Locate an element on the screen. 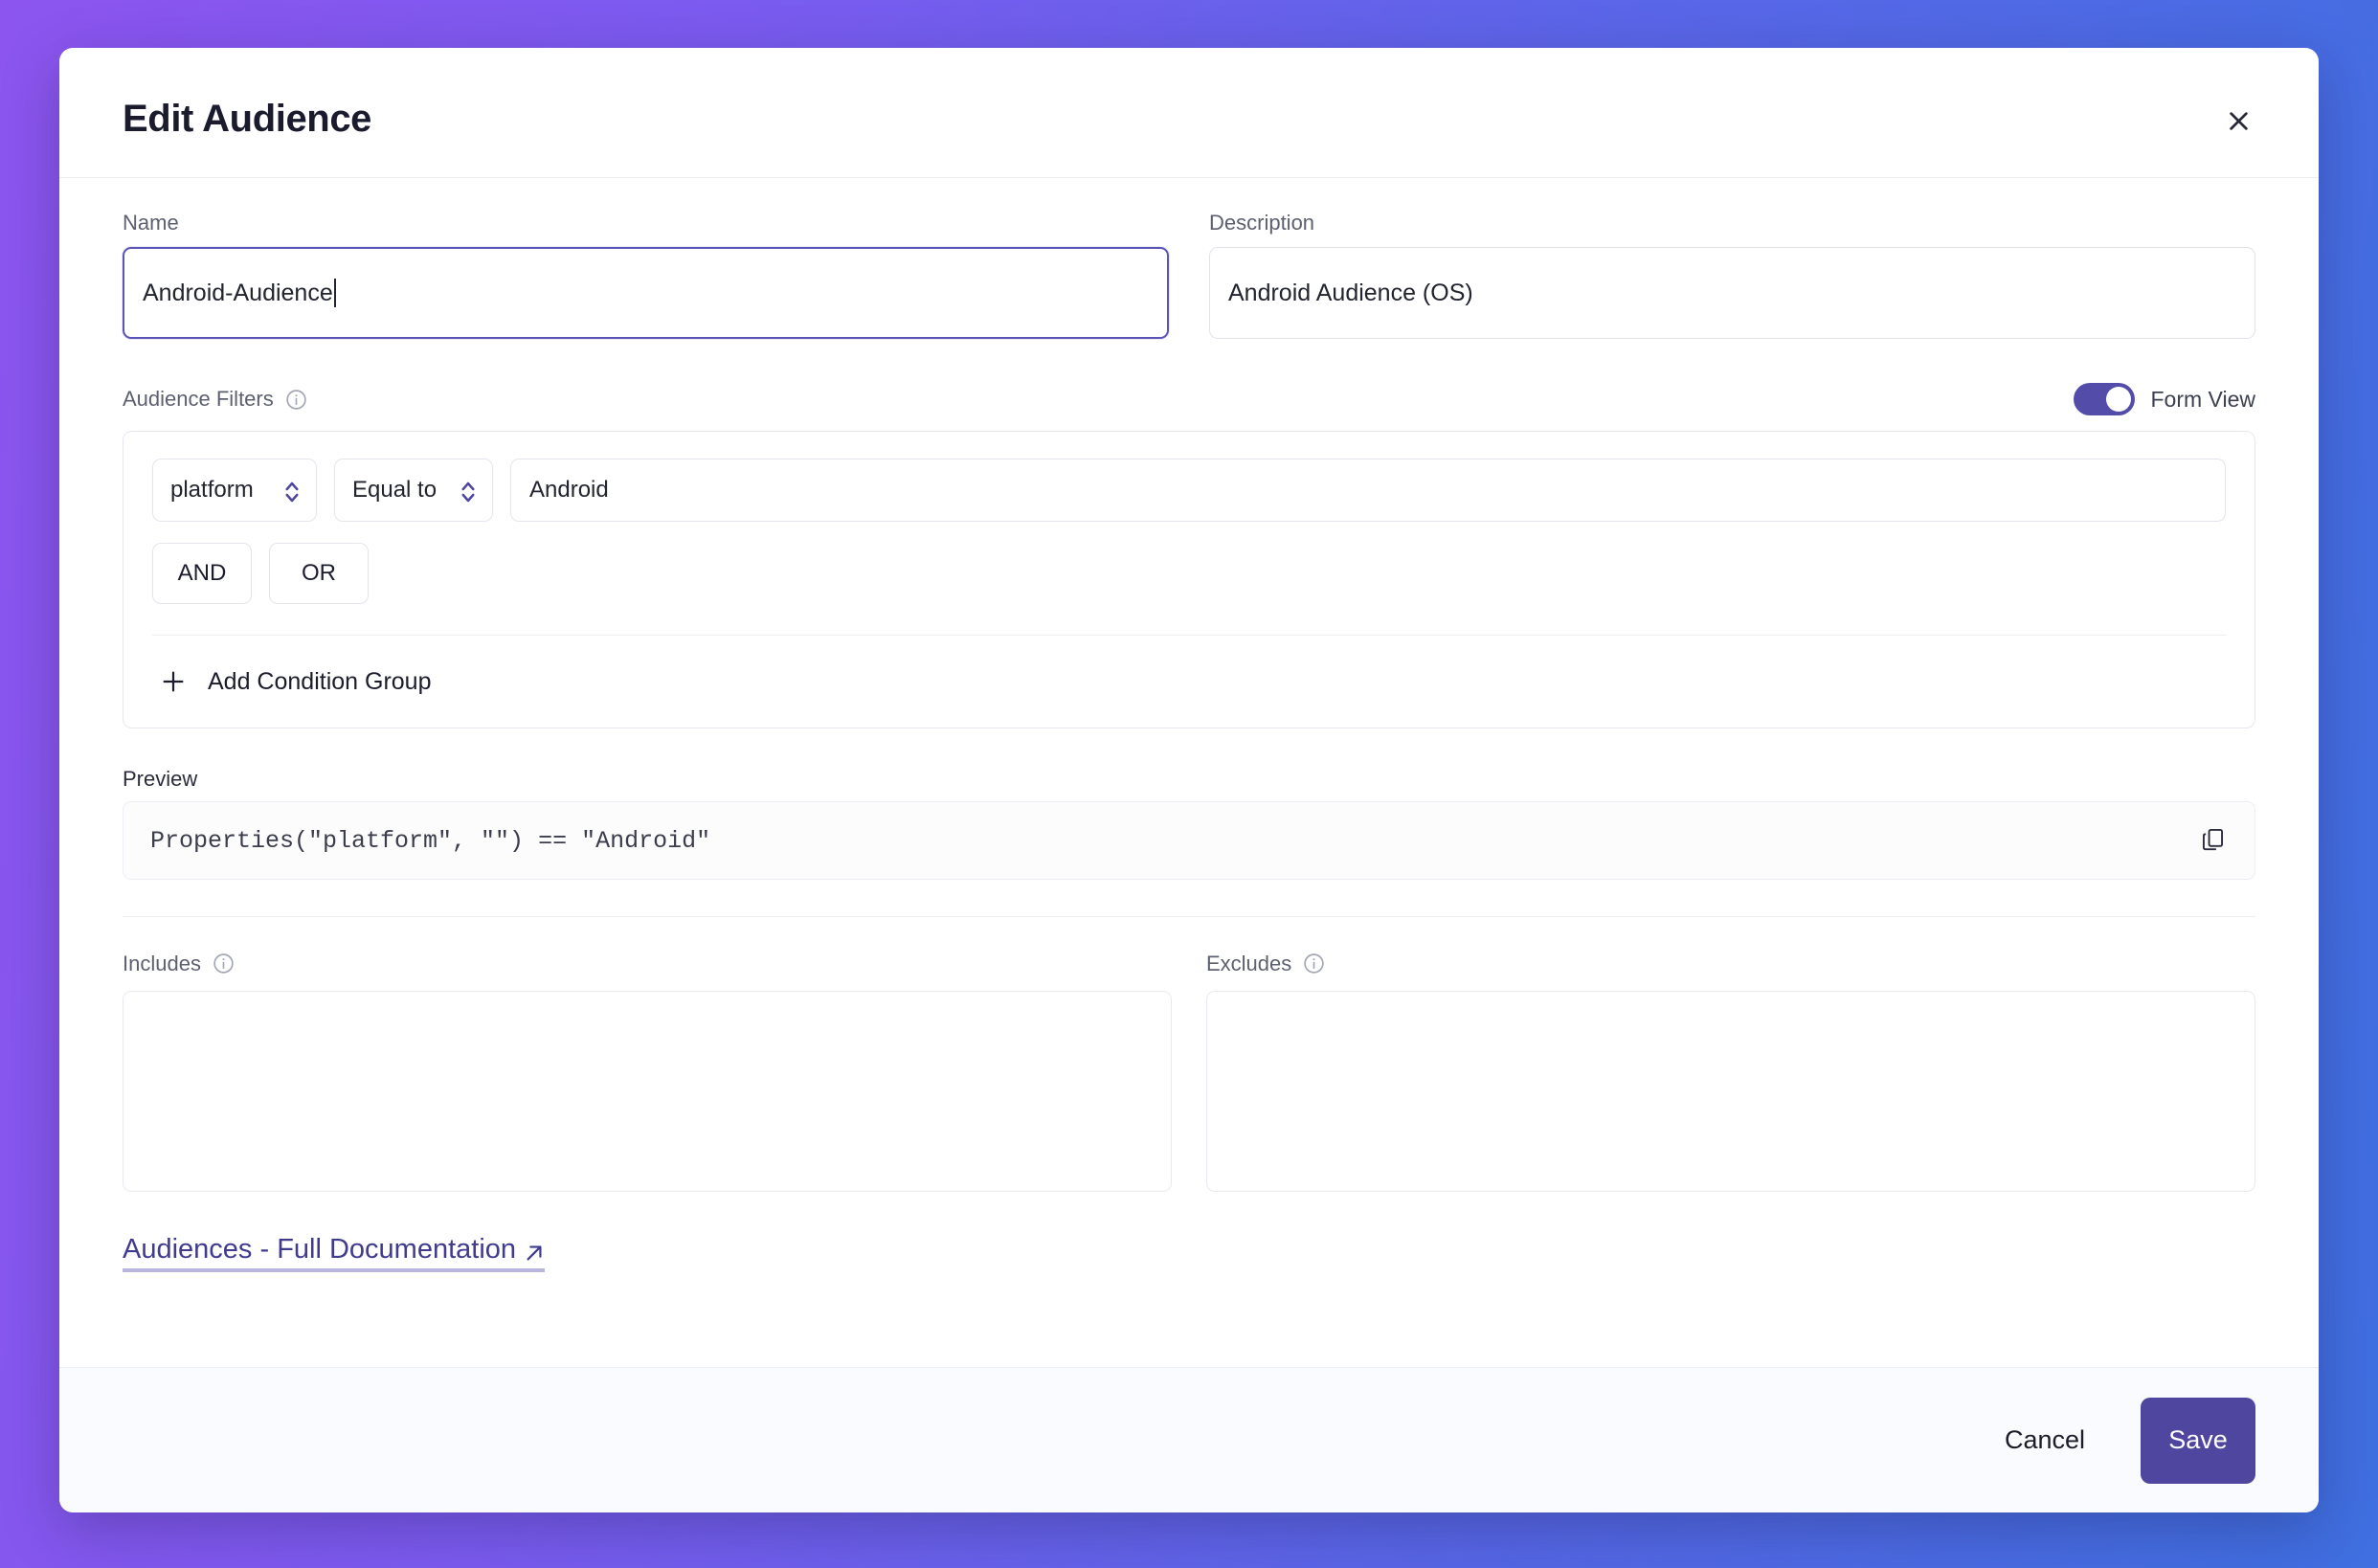  text-cursor is located at coordinates (334, 293).